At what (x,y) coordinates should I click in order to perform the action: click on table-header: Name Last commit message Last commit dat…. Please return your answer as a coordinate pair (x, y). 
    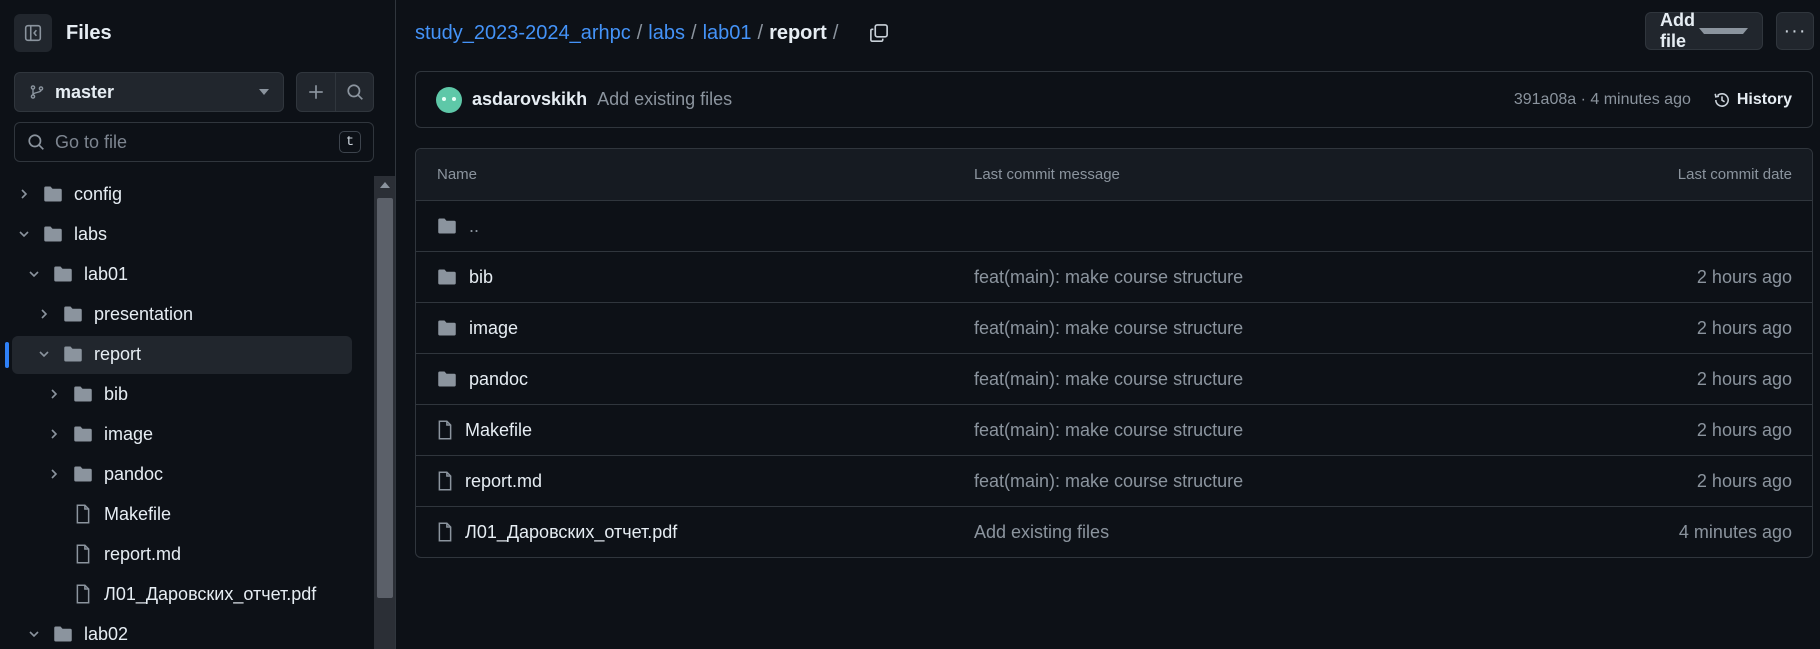
    Looking at the image, I should click on (1114, 175).